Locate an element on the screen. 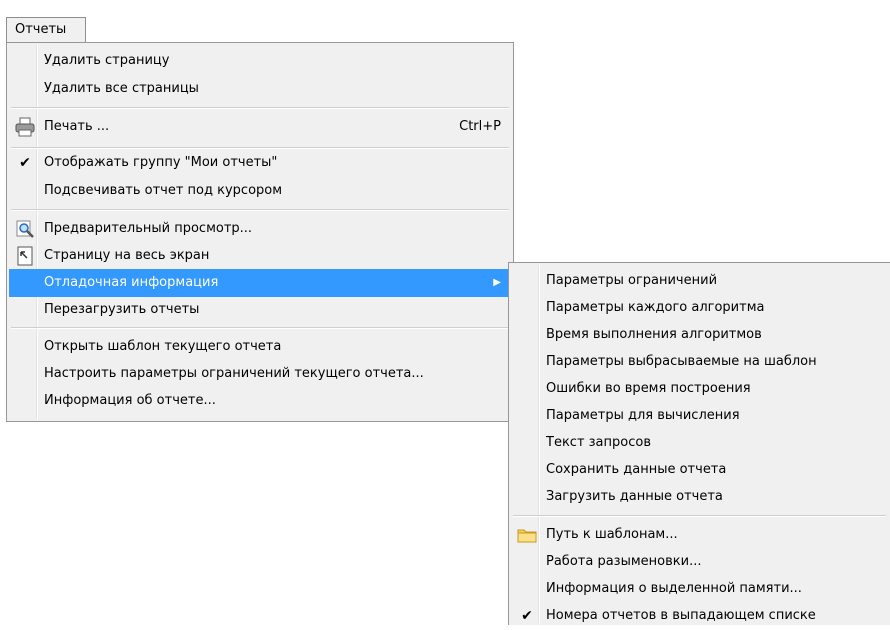  menu-item-print: Печать ... Ctrl+P is located at coordinates (260, 127).